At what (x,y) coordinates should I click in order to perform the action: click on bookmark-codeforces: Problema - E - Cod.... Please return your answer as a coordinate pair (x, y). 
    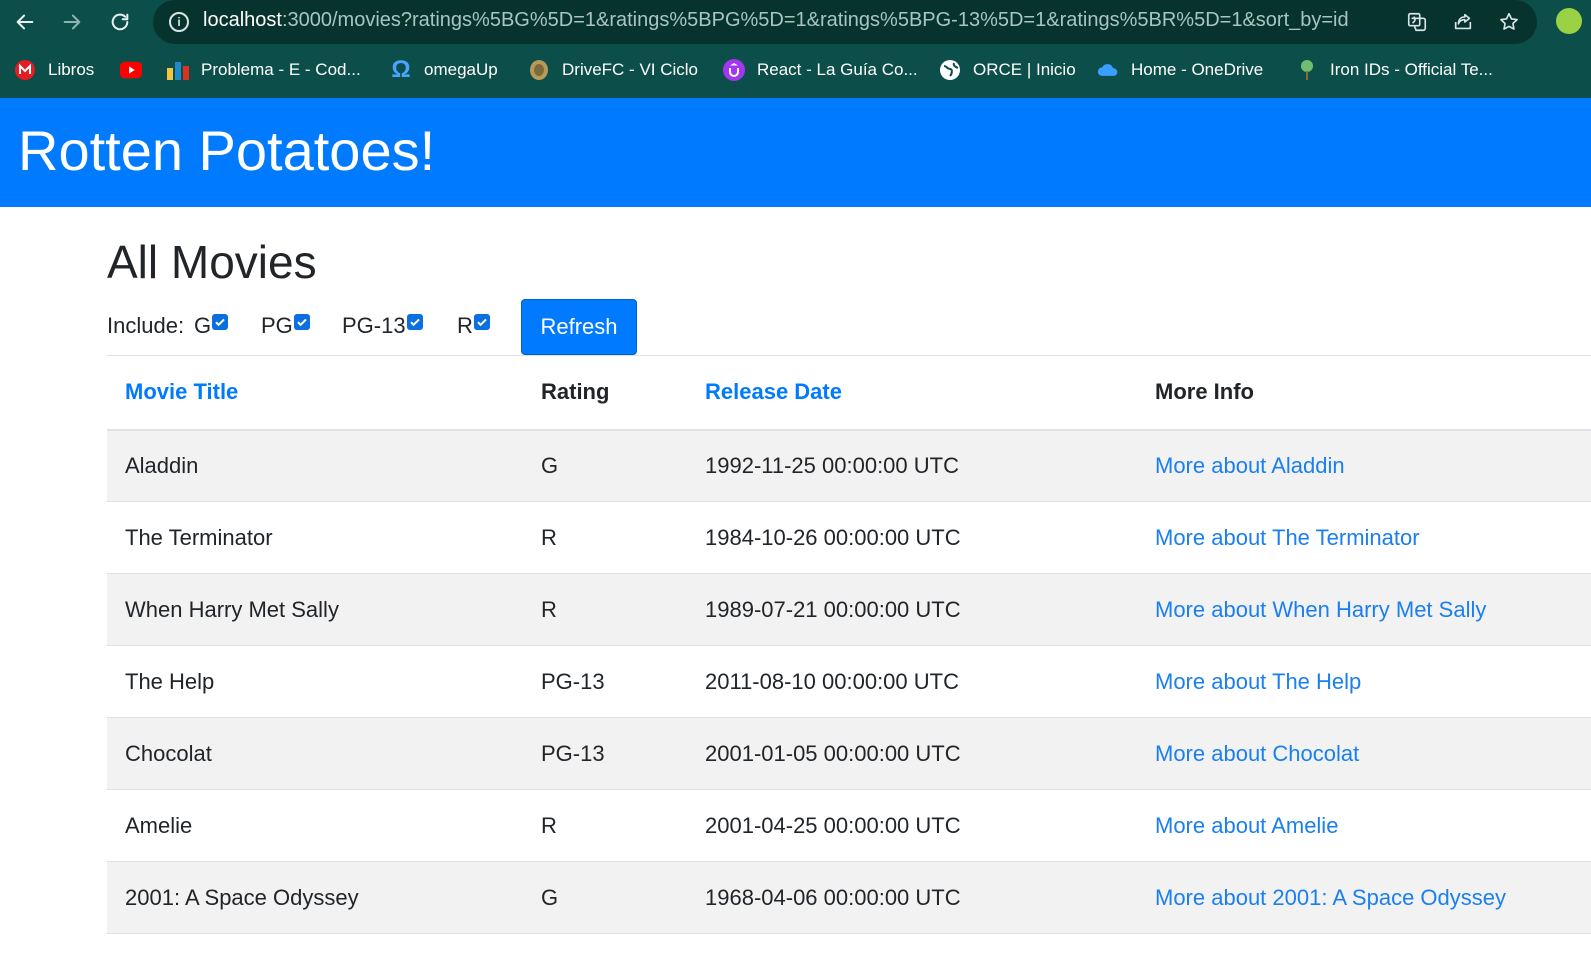
    Looking at the image, I should click on (264, 70).